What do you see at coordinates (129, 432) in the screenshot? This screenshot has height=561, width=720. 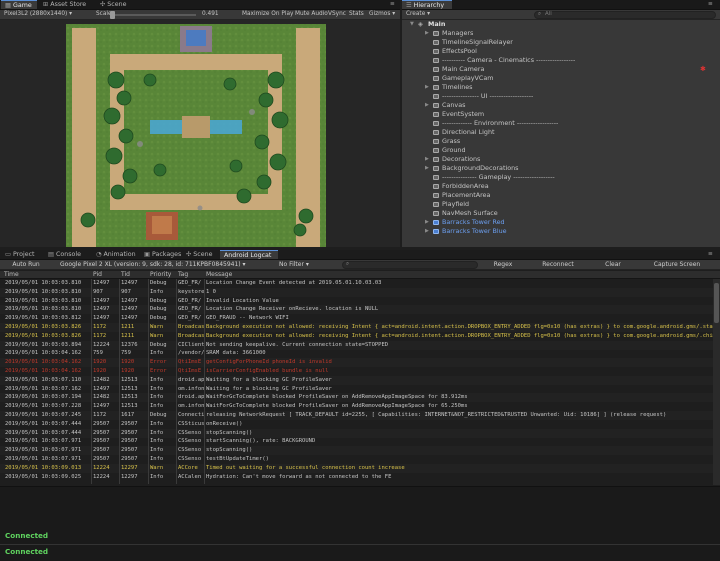 I see `log-cell-tid: 29507` at bounding box center [129, 432].